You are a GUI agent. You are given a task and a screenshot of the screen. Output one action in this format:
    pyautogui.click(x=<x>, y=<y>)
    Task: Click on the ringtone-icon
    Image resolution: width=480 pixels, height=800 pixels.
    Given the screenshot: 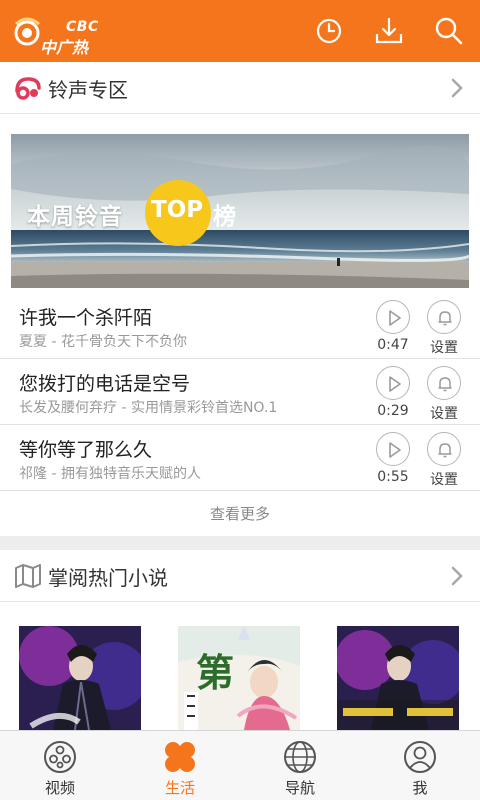 What is the action you would take?
    pyautogui.click(x=28, y=88)
    